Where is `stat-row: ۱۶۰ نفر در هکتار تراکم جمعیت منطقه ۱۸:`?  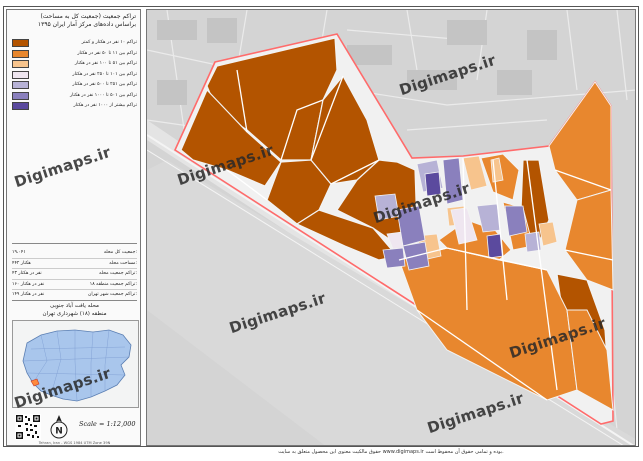
stat-row: ۱۶۰ نفر در هکتار تراکم جمعیت منطقه ۱۸: is located at coordinates (74, 285).